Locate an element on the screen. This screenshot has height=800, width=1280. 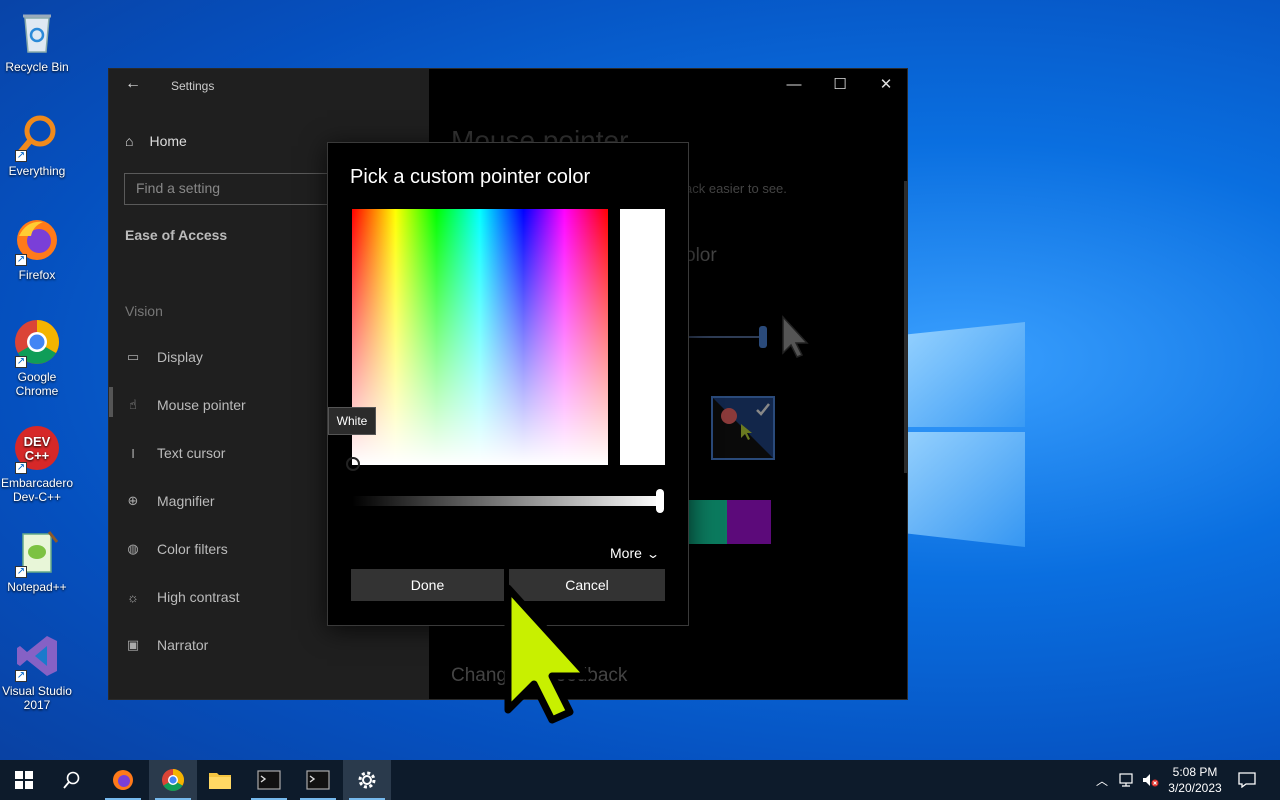
network-status is located at coordinates (1127, 780).